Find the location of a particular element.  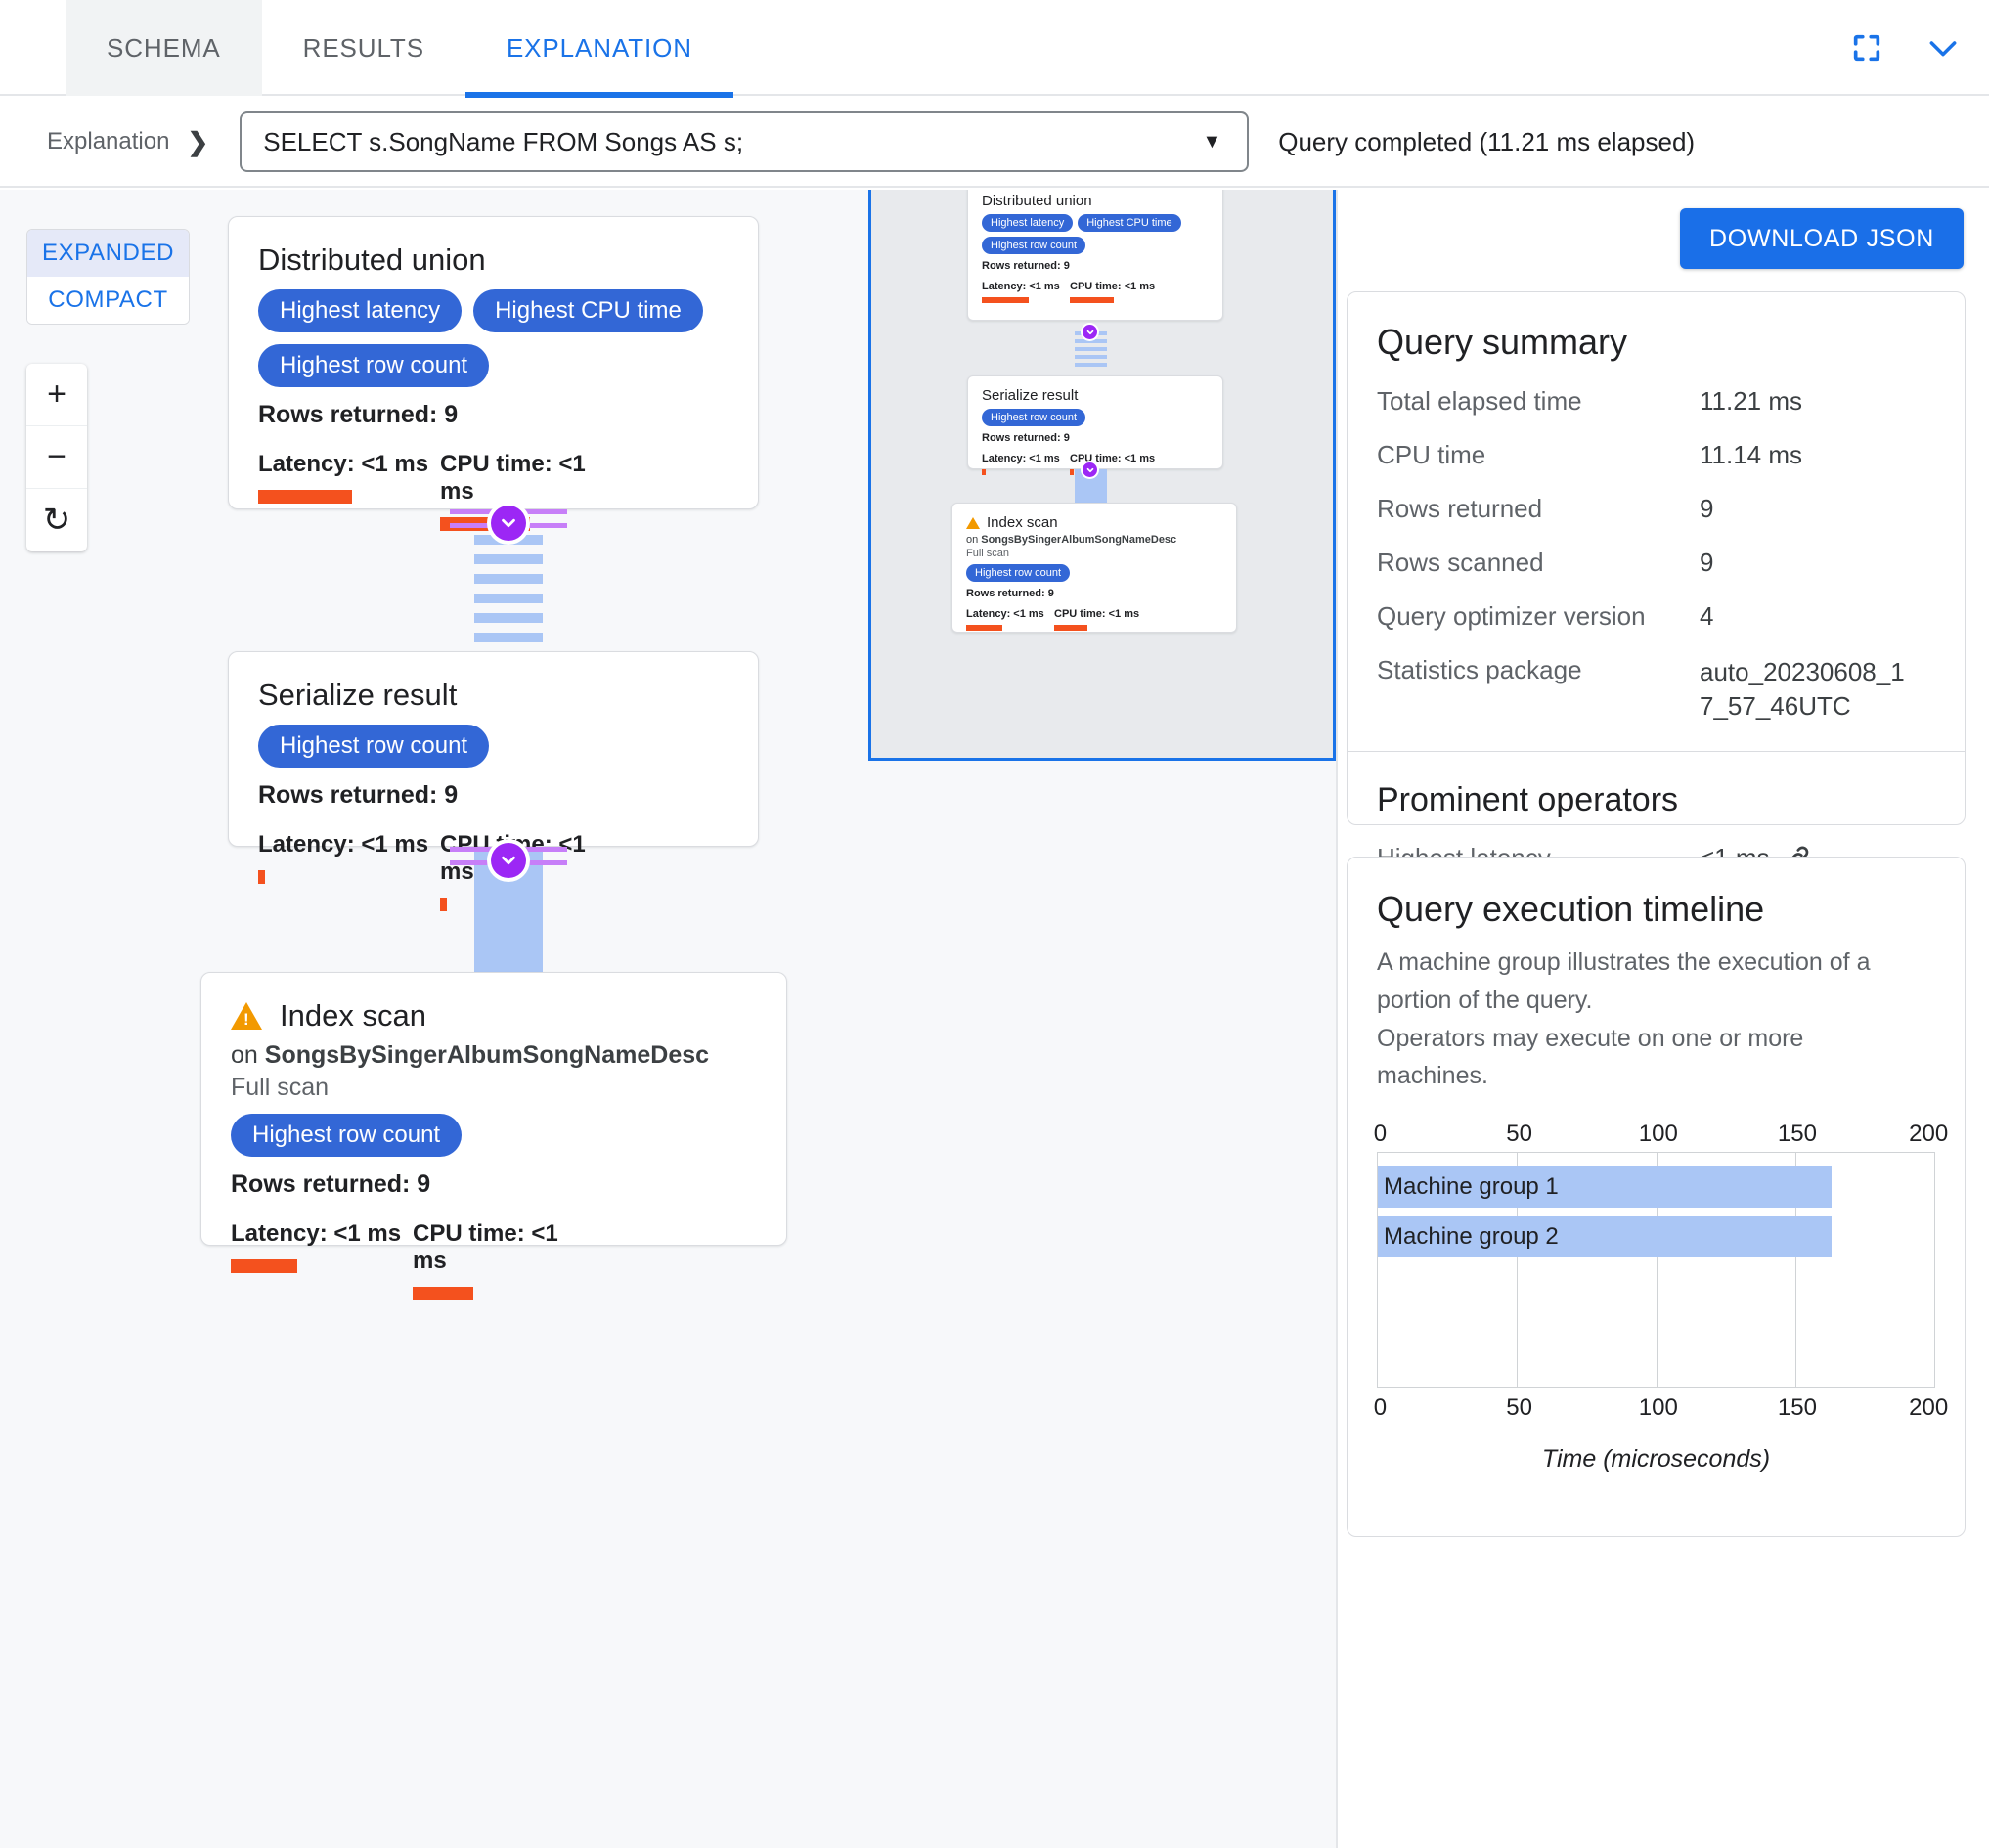

summary-row-label: CPU time is located at coordinates (1431, 454).